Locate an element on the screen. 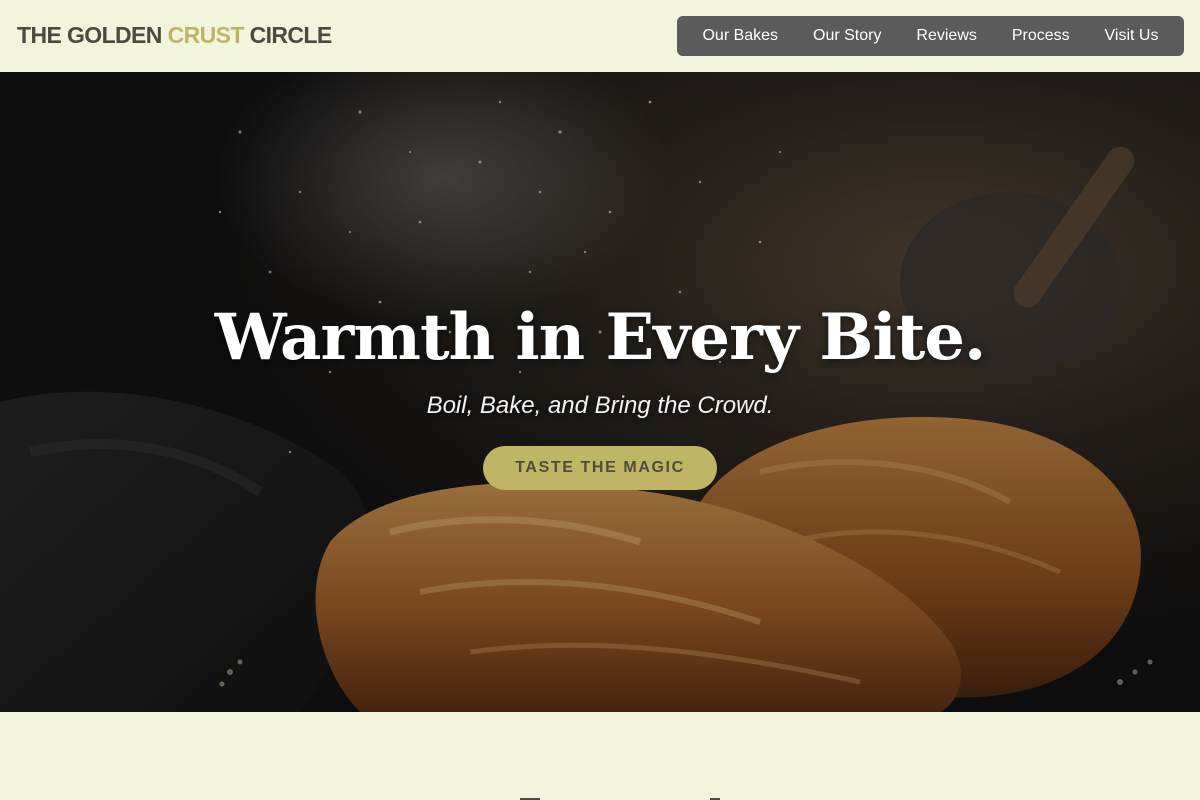 The image size is (1200, 800). nav-link-our-bakes: Our Bakes is located at coordinates (740, 36).